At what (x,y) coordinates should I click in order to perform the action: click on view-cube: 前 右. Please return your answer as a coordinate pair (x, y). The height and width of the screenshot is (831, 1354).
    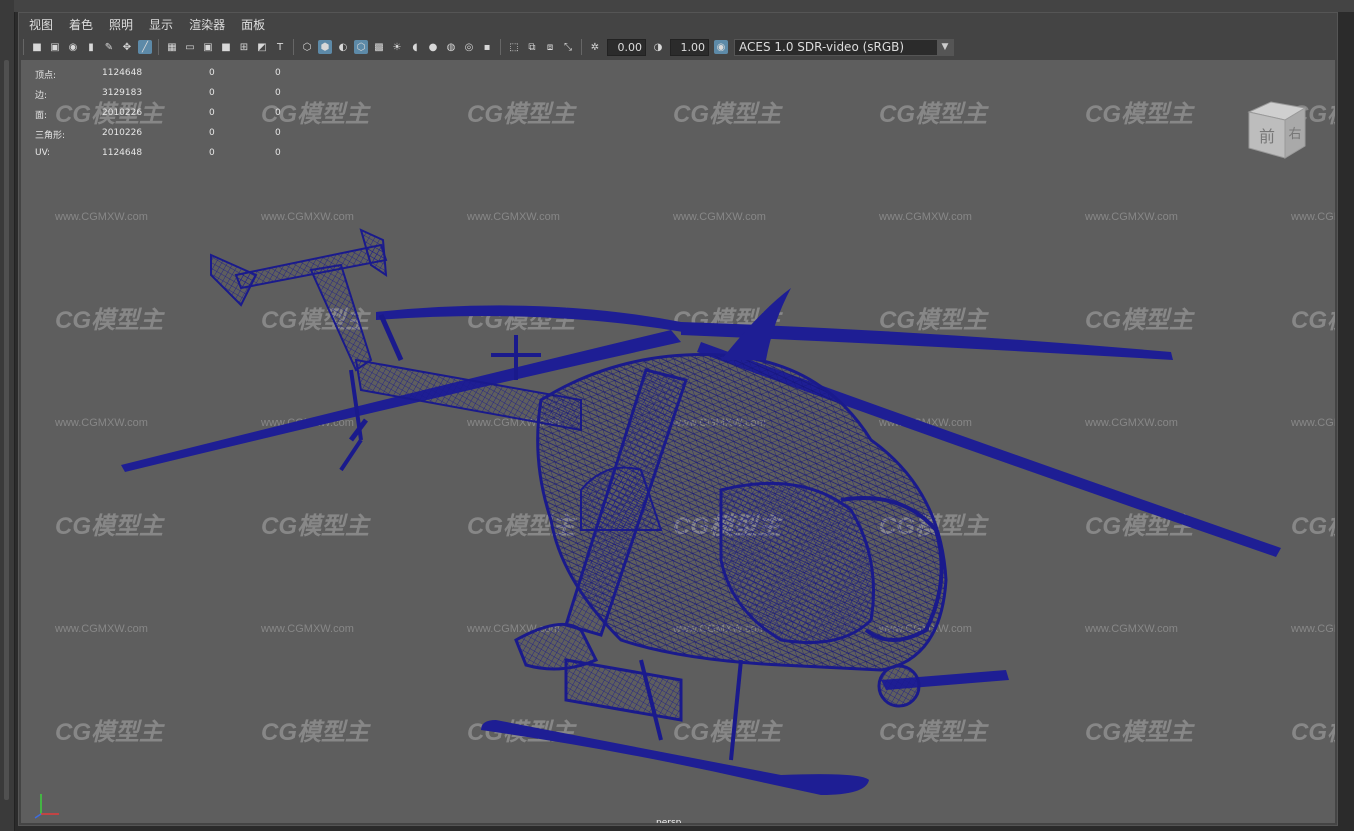
    Looking at the image, I should click on (1277, 130).